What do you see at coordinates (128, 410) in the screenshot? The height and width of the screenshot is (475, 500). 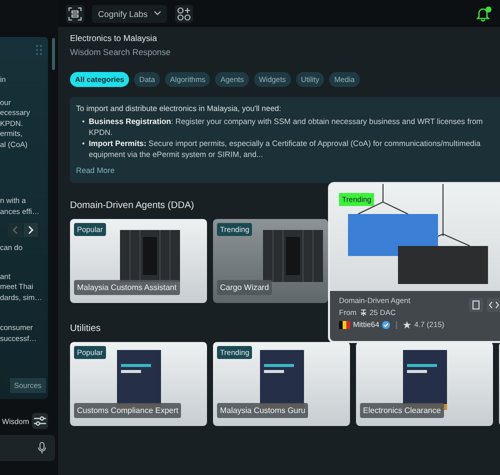 I see `card-title: Customs Compliance Expert` at bounding box center [128, 410].